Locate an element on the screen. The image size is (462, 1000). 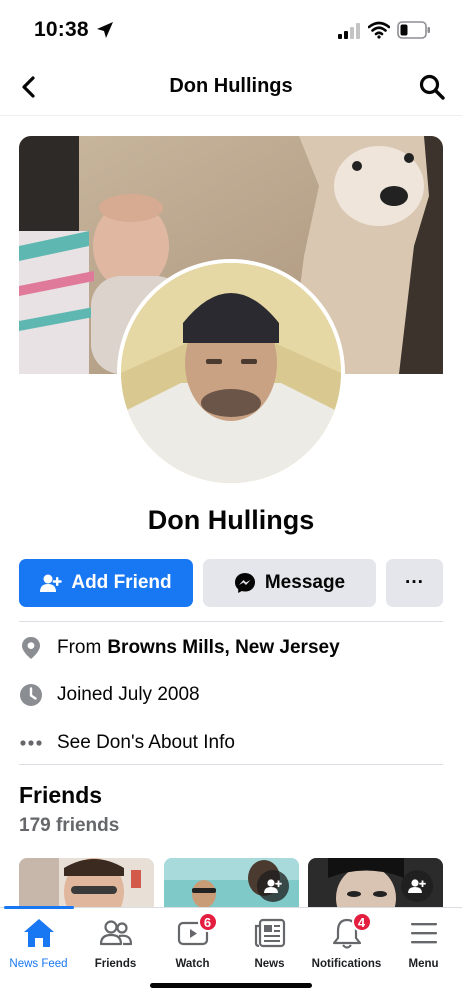
friends-icon is located at coordinates (116, 933).